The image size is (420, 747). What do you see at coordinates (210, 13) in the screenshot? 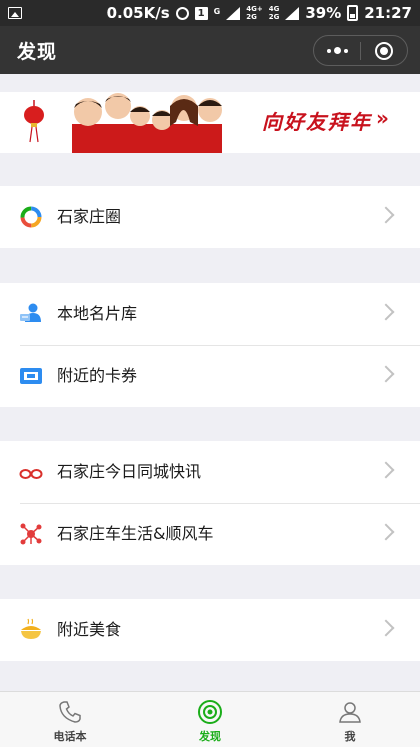
I see `status-bar: 0.05K/s 1 G 4G+ 2G 4G 2G 39% 21:27` at bounding box center [210, 13].